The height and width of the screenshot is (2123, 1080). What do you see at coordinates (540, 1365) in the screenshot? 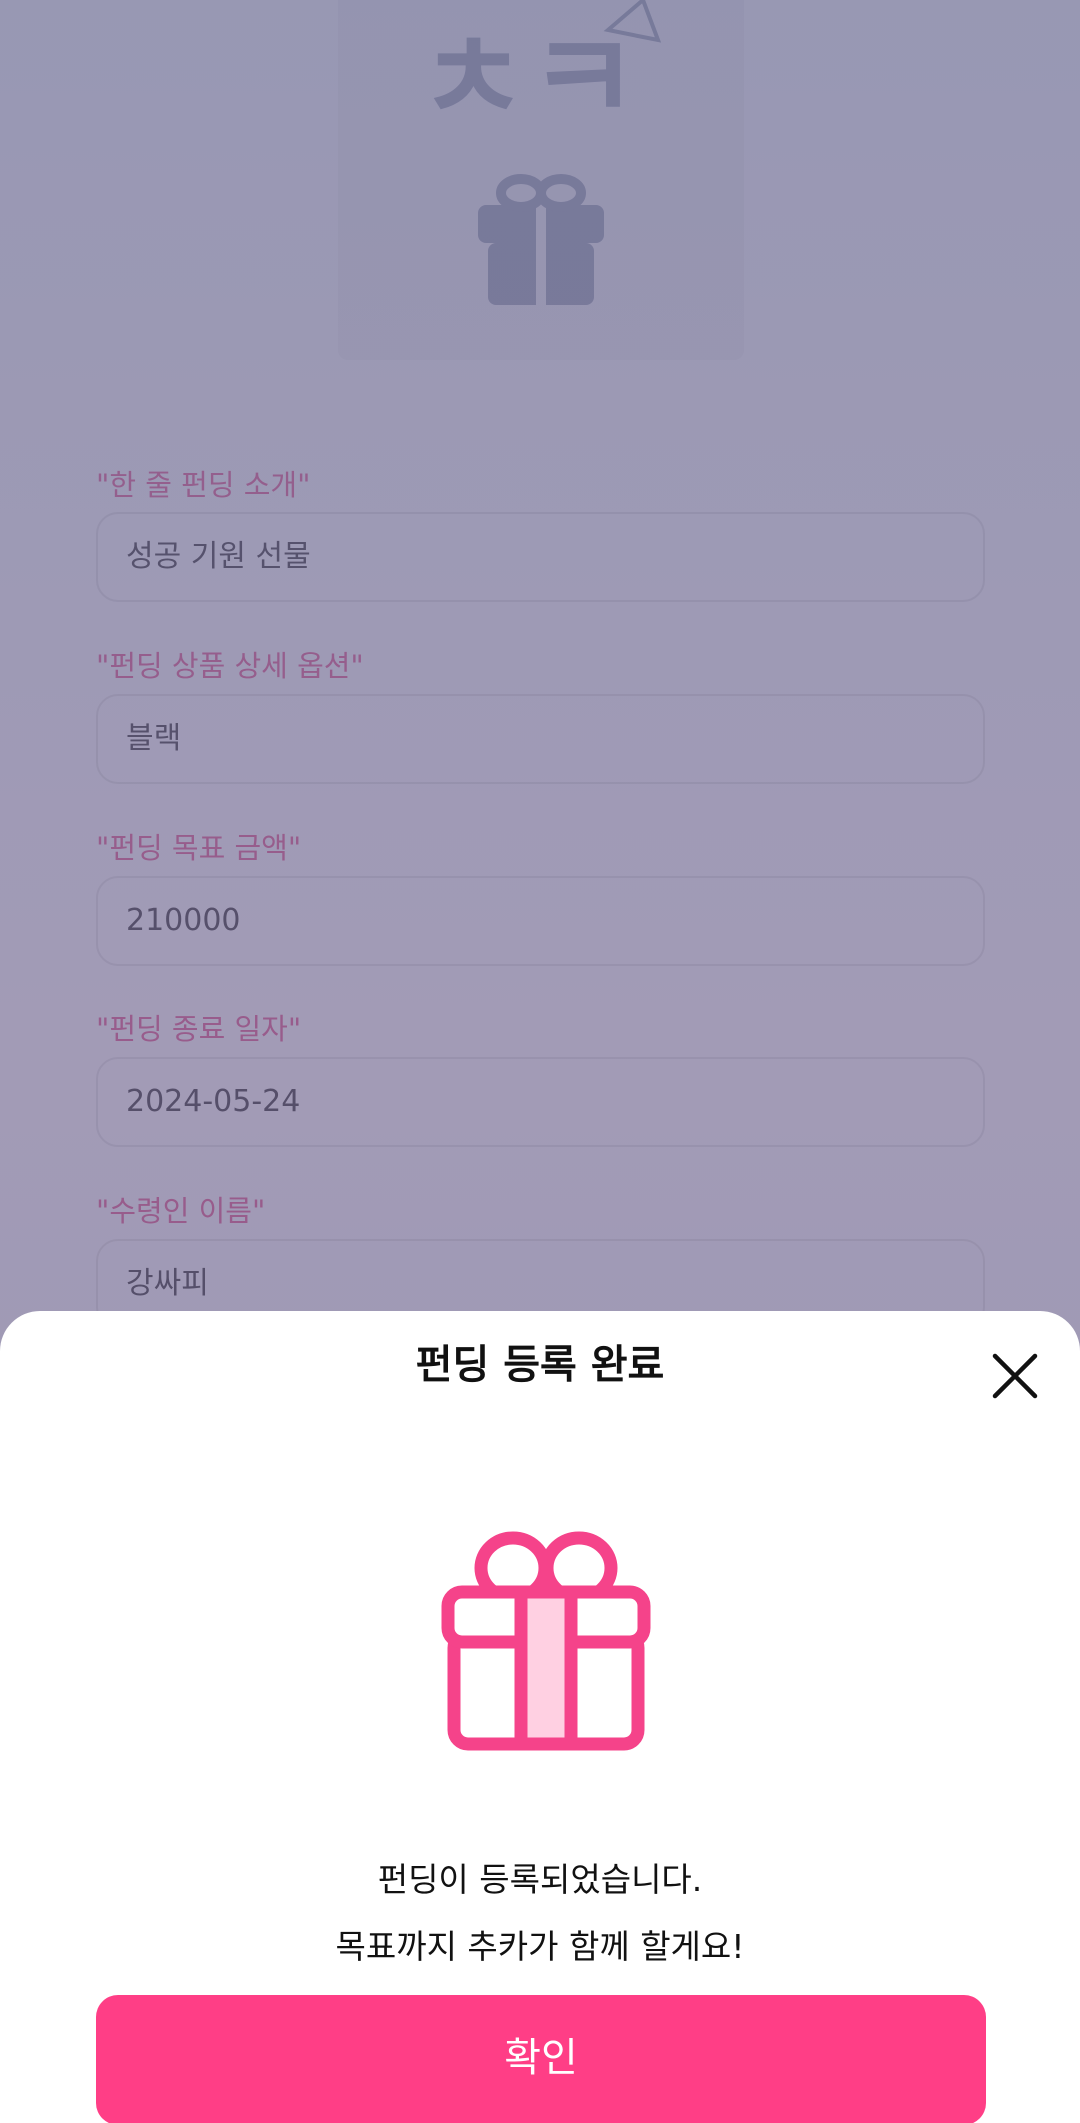
I see `sheet-title: 펀딩 등록 완료` at bounding box center [540, 1365].